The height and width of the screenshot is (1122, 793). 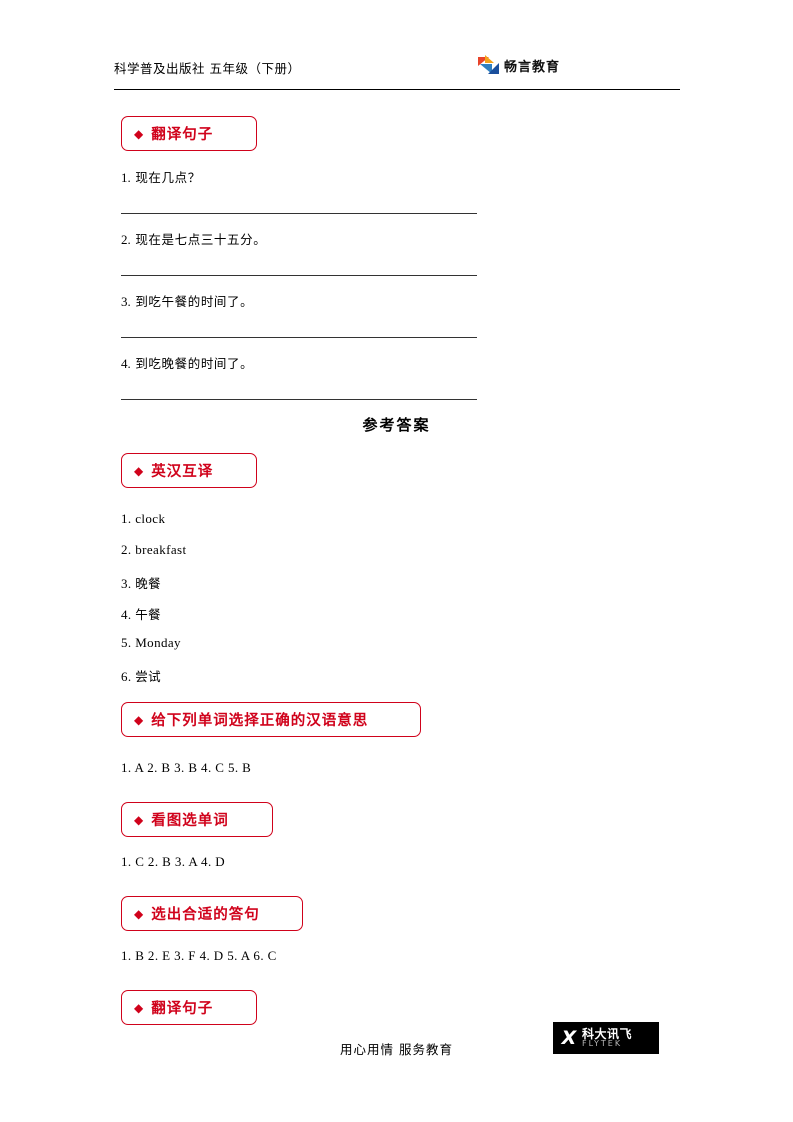 I want to click on answer-number: 2., so click(x=126, y=549).